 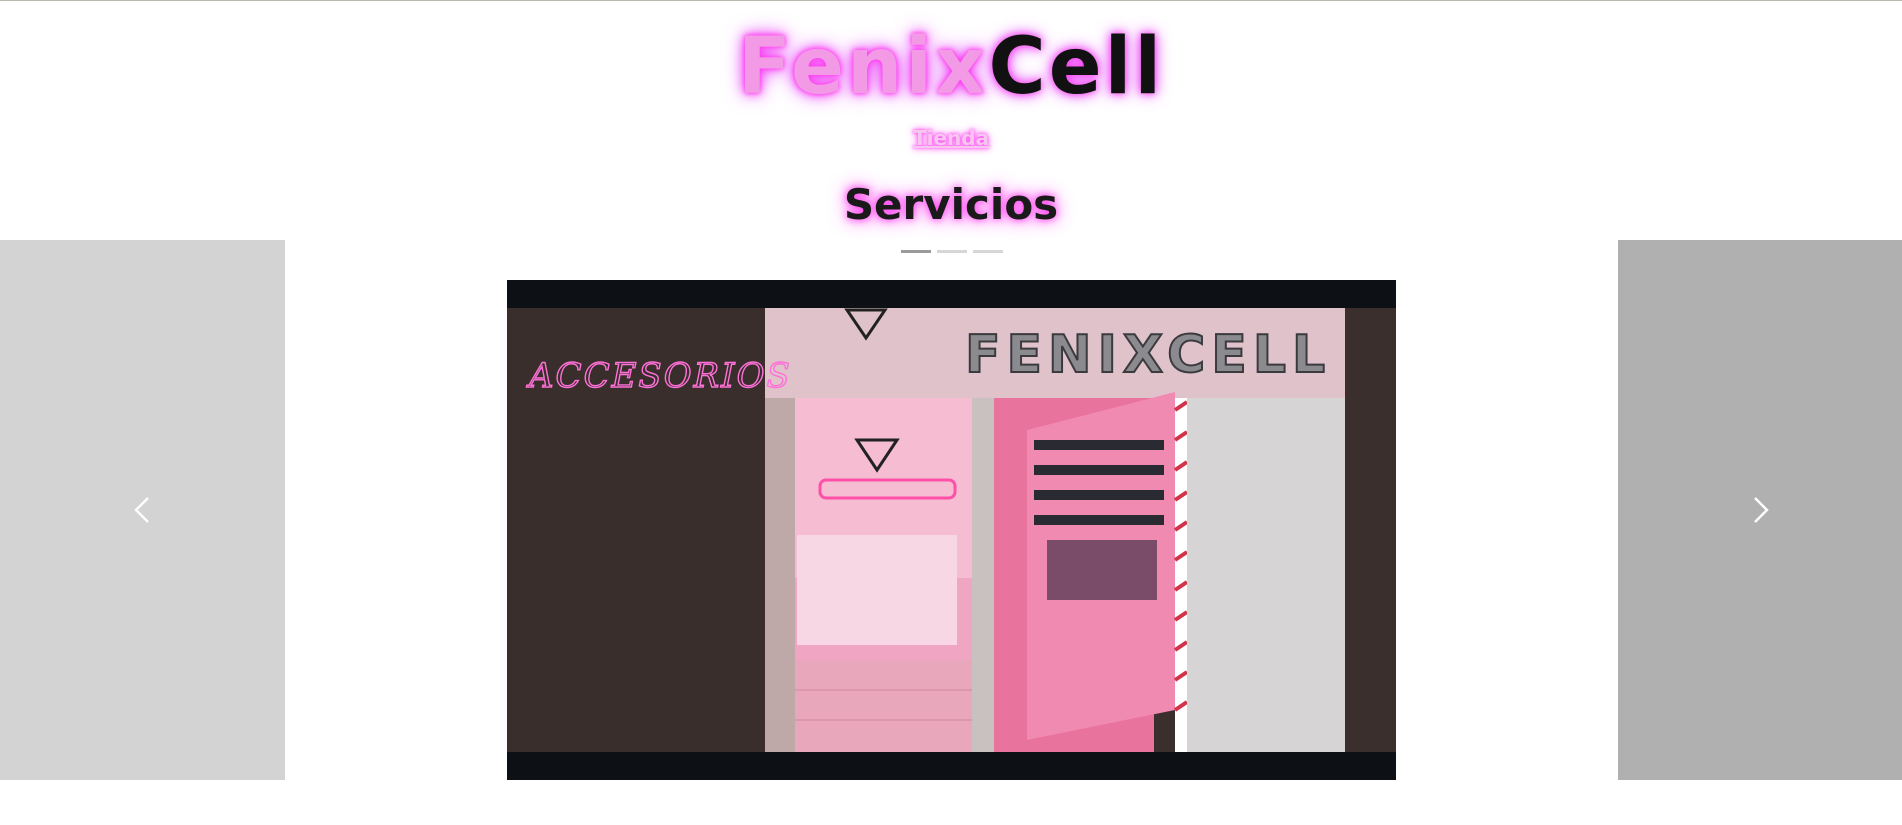 I want to click on chevron-right-icon, so click(x=1761, y=510).